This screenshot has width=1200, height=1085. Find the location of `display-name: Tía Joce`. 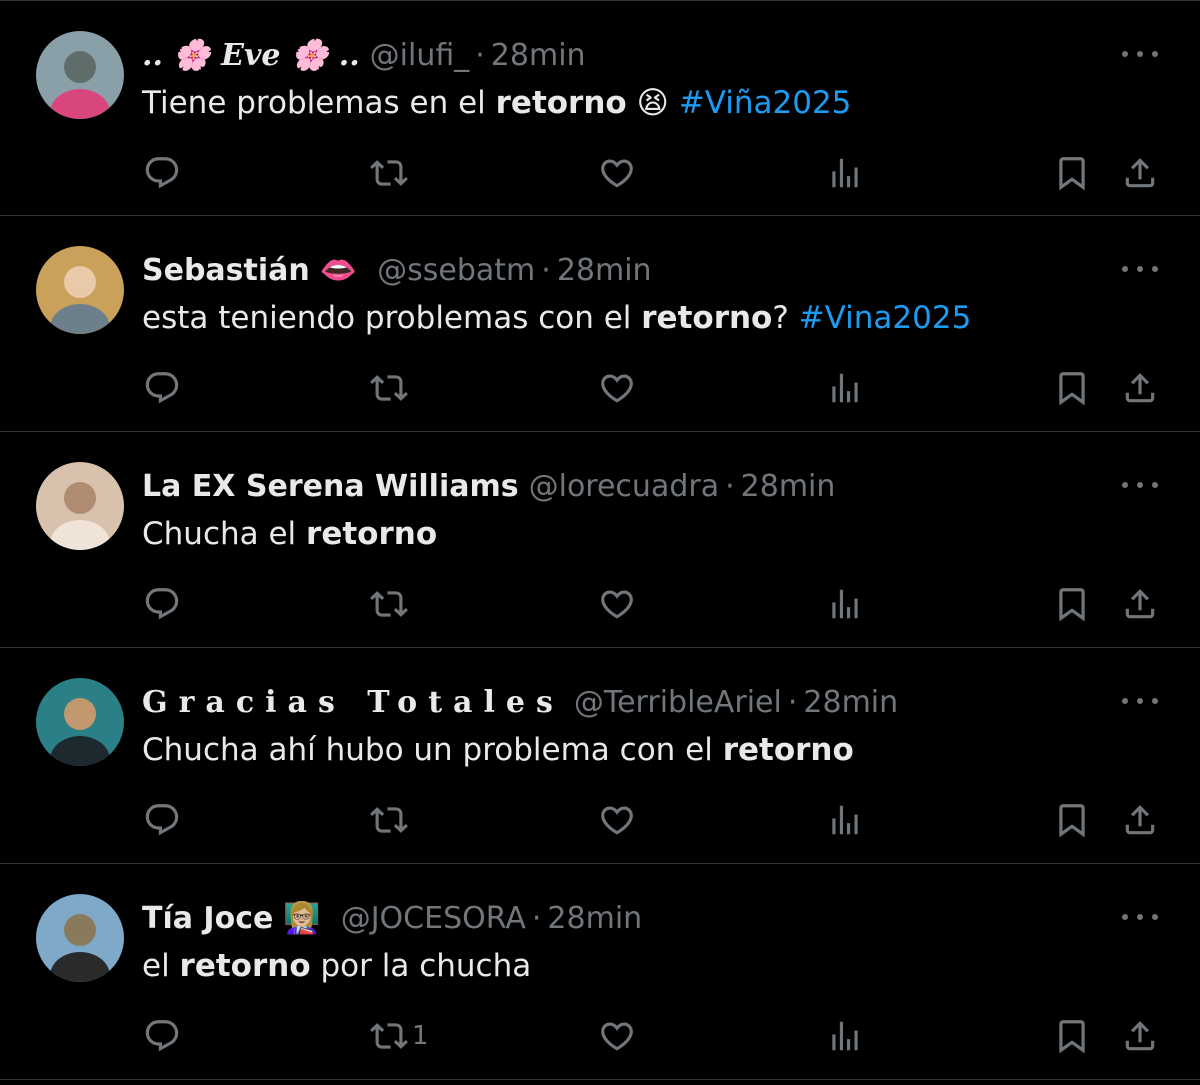

display-name: Tía Joce is located at coordinates (207, 918).